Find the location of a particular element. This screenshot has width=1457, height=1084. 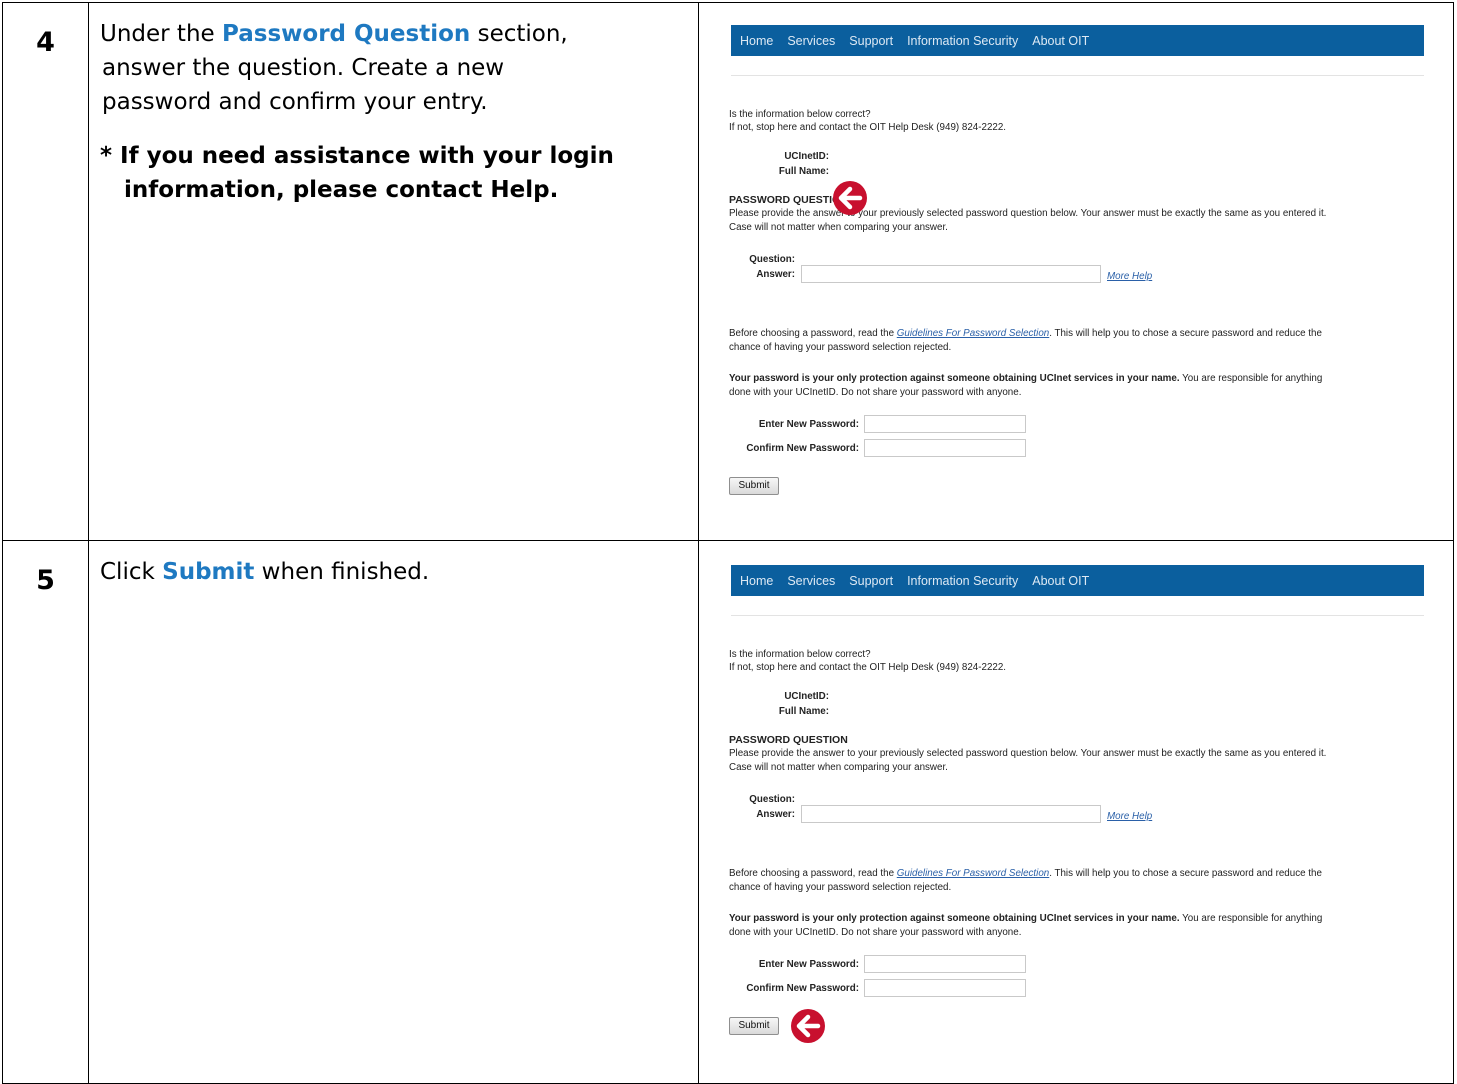

step-instruction: Click Submit when finished. is located at coordinates (393, 565).